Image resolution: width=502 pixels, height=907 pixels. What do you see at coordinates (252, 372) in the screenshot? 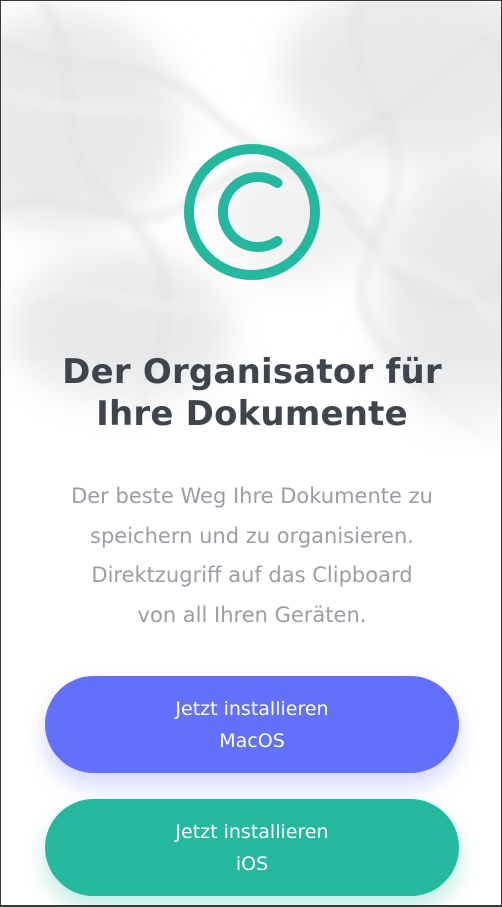
I see `page-title-line-1: Der Organisator für` at bounding box center [252, 372].